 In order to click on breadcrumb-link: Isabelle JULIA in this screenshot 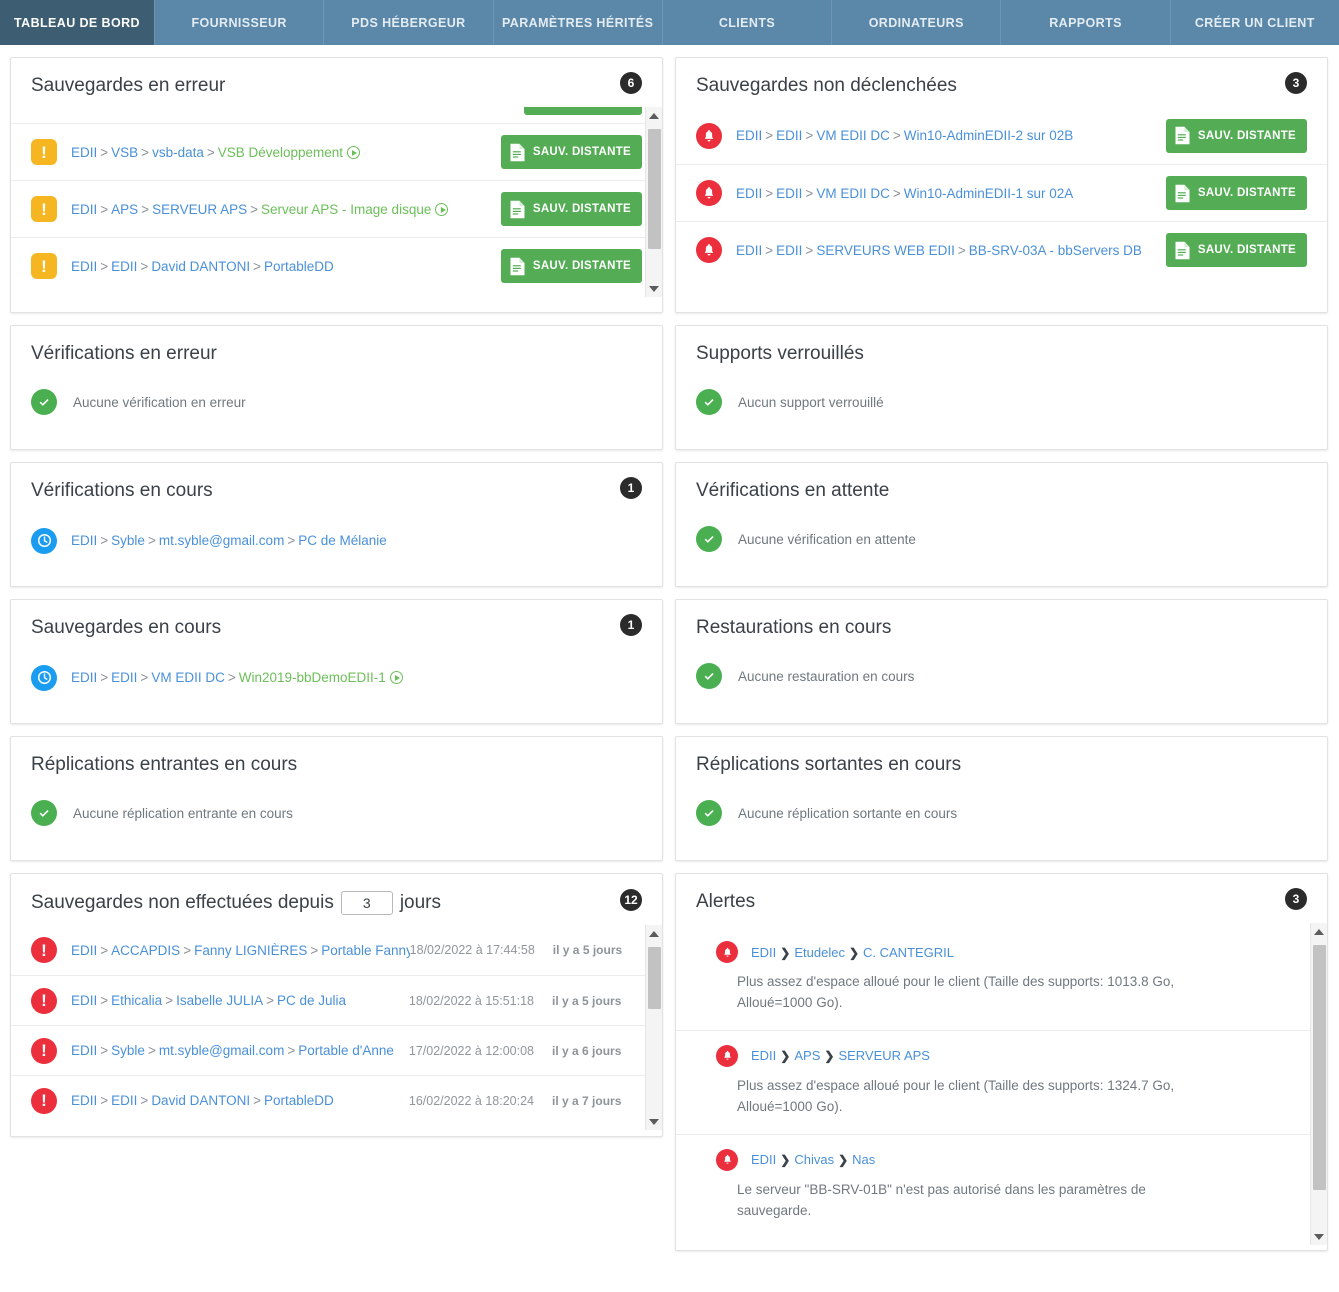, I will do `click(219, 1000)`.